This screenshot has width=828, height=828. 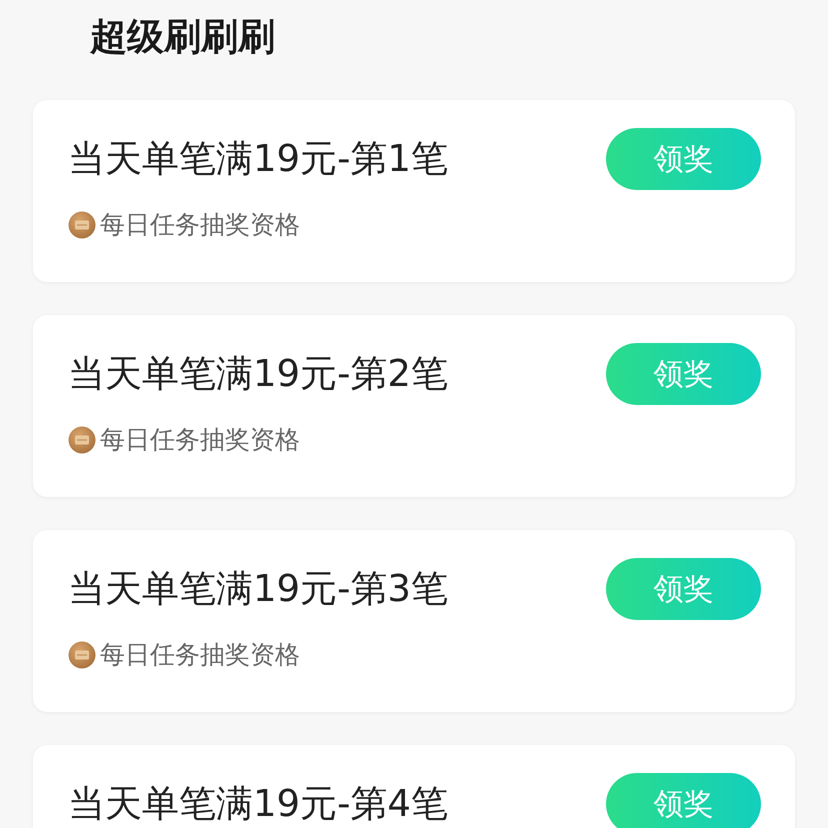 I want to click on task-title: 当天单笔满19元-第4笔, so click(x=258, y=804).